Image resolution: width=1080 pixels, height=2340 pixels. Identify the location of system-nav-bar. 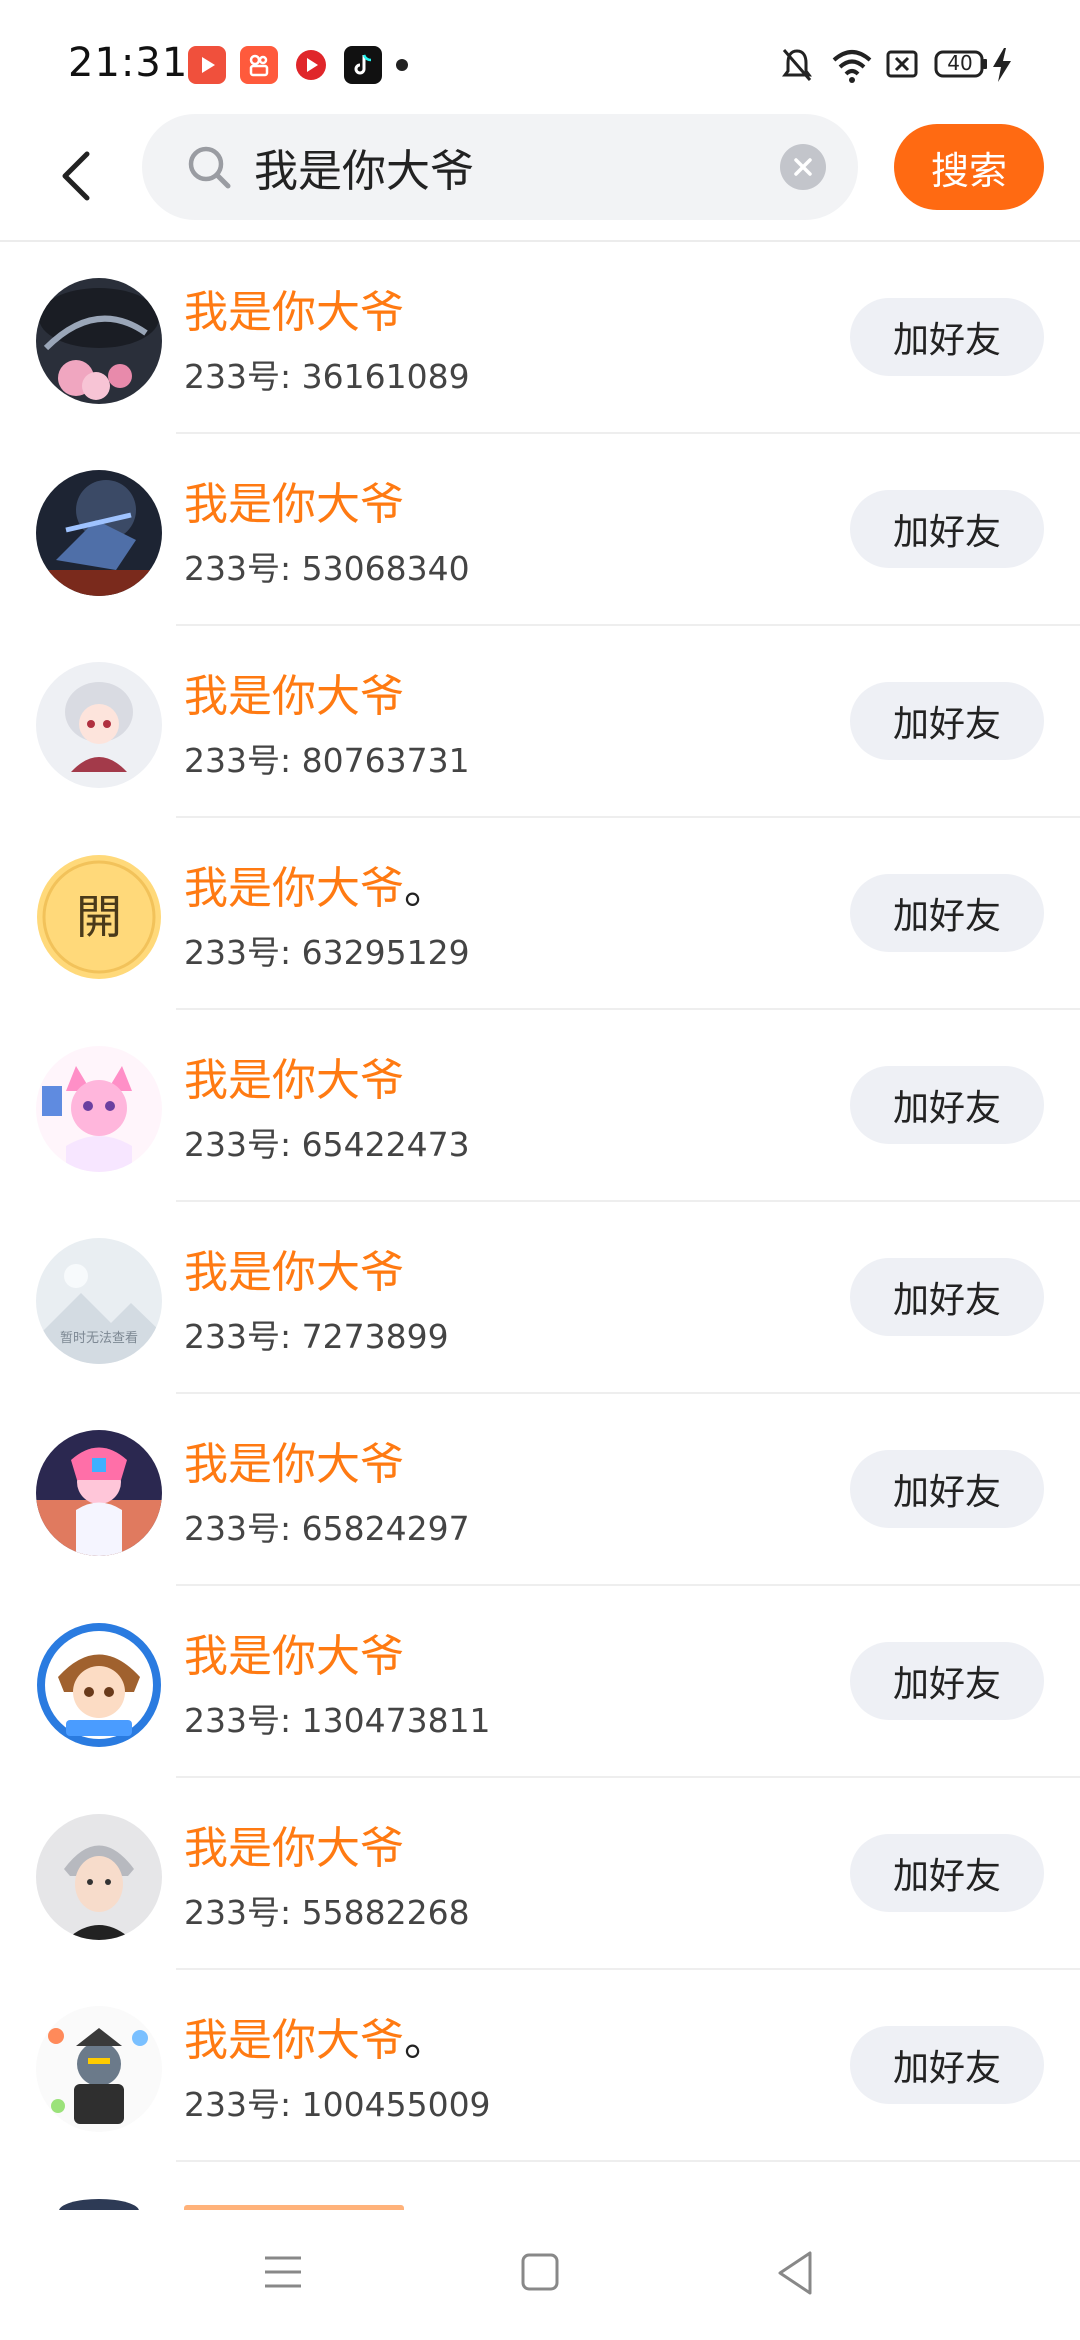
(540, 2275).